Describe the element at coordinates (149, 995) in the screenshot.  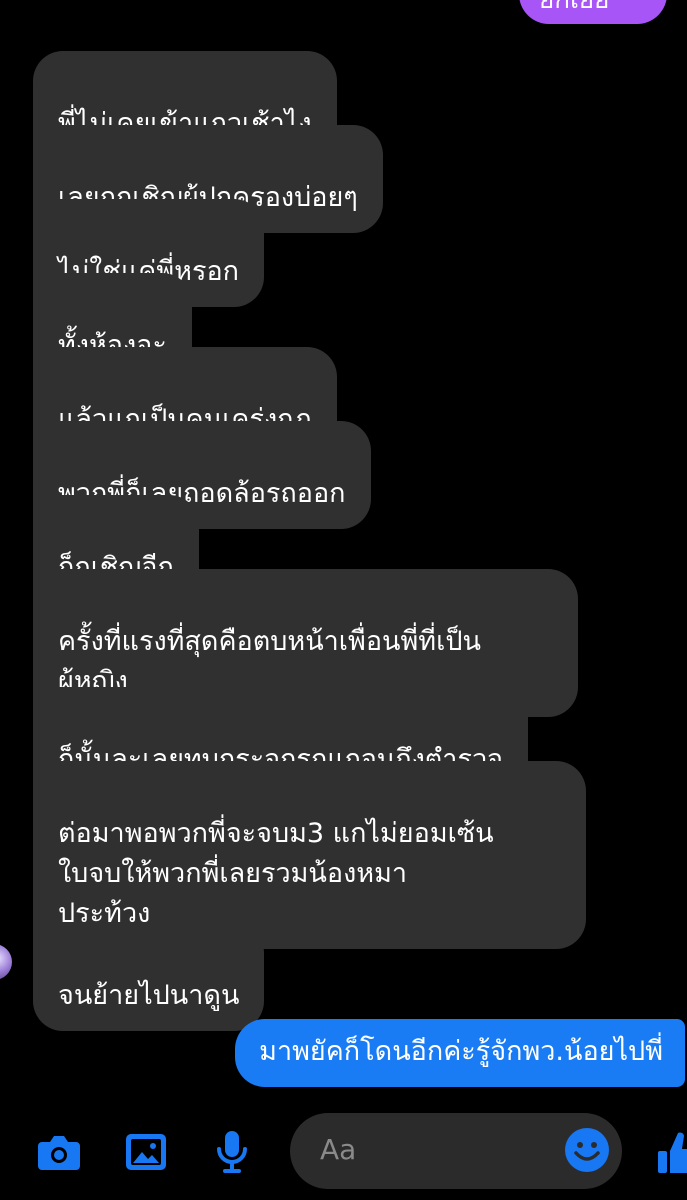
I see `message-text: จนย้ายไปนาดูน` at that location.